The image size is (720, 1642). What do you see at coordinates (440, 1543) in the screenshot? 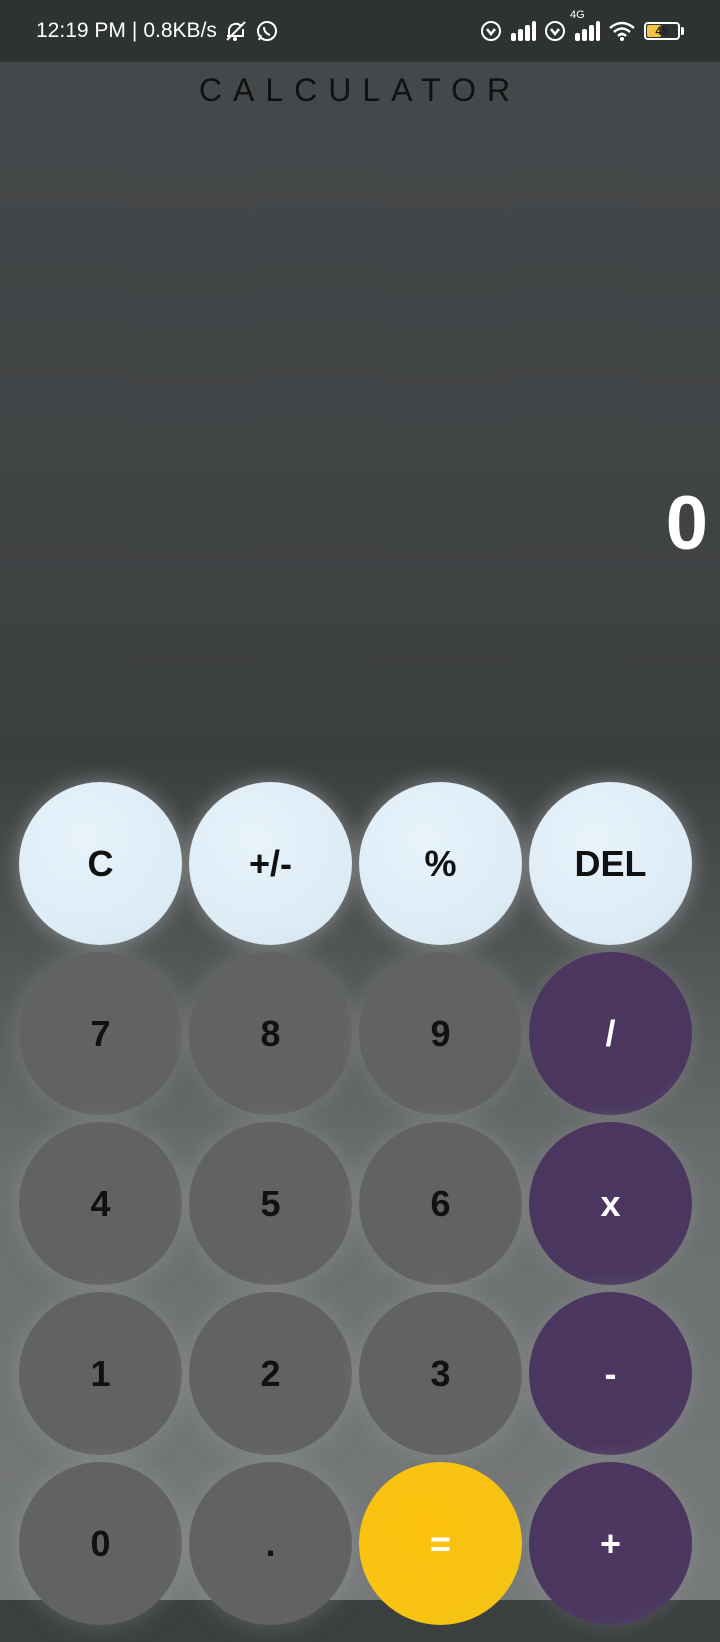
I see `equals-button: =` at bounding box center [440, 1543].